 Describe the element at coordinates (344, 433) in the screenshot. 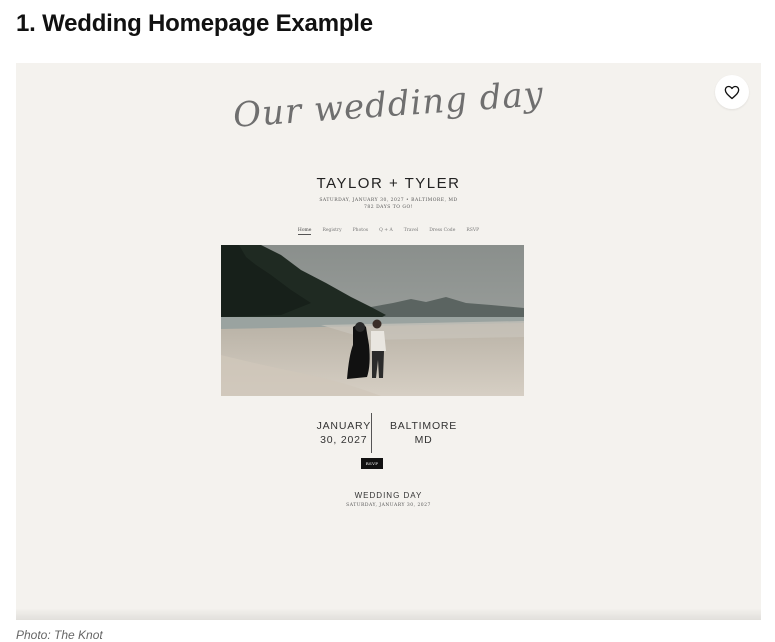

I see `wedding-date: JANUARY 30, 2027` at that location.